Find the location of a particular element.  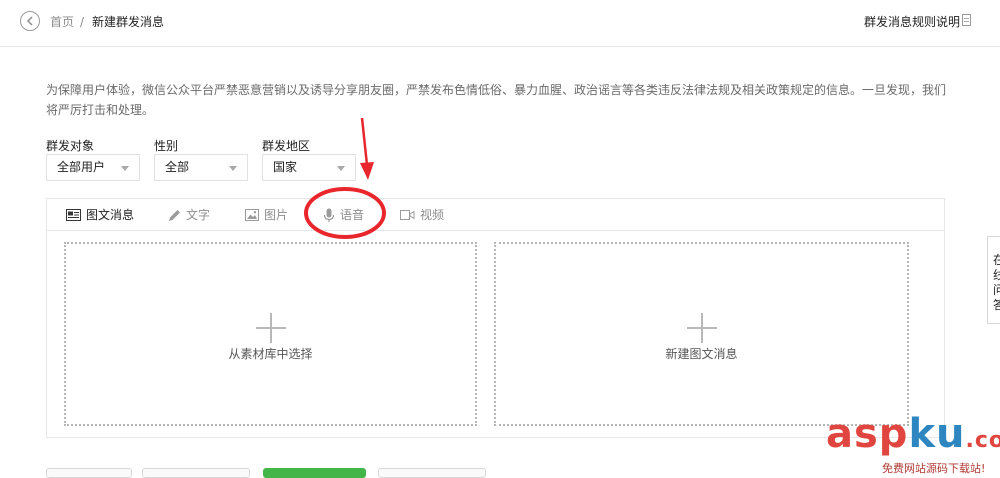

target-select: 全部用户 is located at coordinates (93, 167).